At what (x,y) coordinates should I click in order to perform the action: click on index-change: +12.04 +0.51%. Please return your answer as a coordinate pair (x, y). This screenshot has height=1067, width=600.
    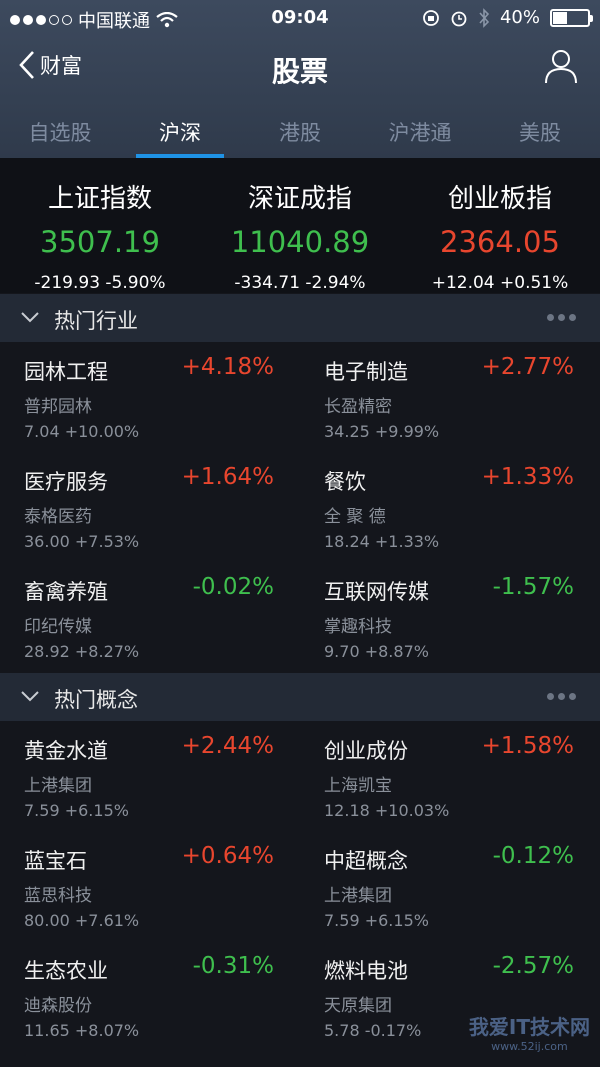
    Looking at the image, I should click on (500, 283).